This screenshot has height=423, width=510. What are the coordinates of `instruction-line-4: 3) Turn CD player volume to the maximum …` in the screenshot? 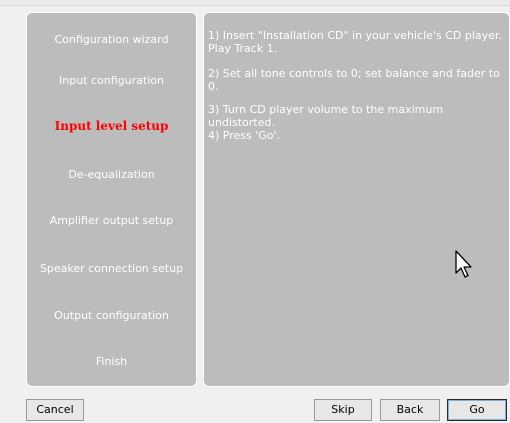 It's located at (326, 116).